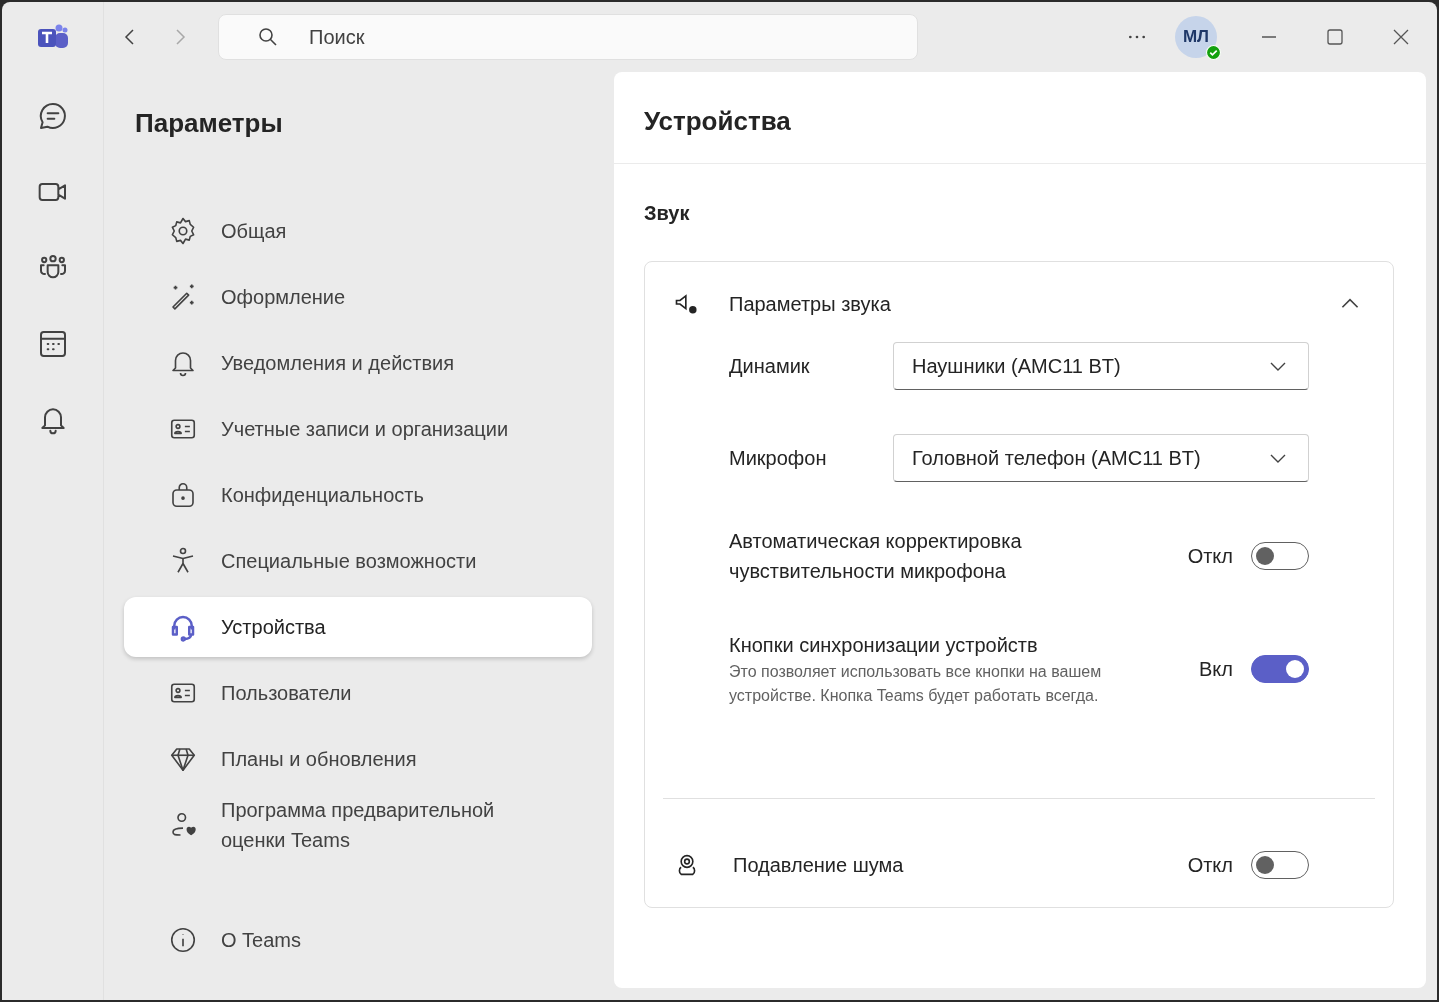 The image size is (1439, 1002). I want to click on settings-nav-item: Планы и обновления, so click(358, 759).